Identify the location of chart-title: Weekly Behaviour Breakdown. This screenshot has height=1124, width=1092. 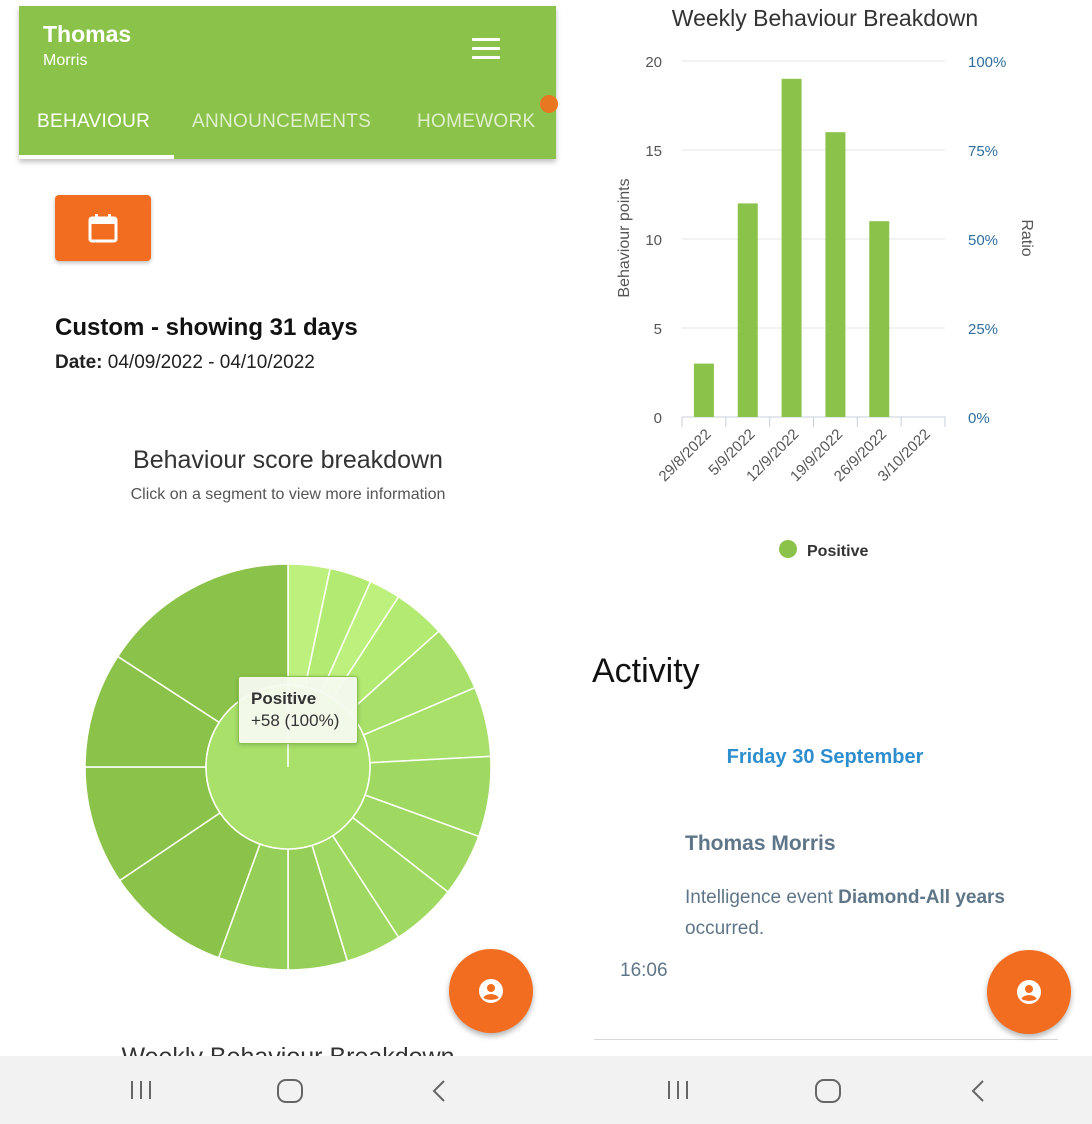
(825, 18).